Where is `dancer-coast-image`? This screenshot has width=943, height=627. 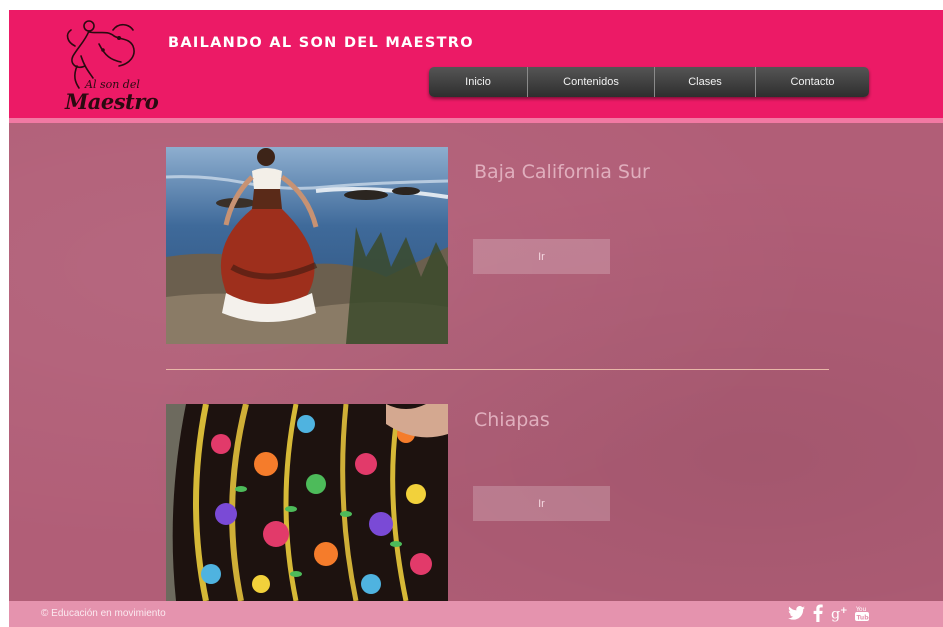
dancer-coast-image is located at coordinates (307, 245).